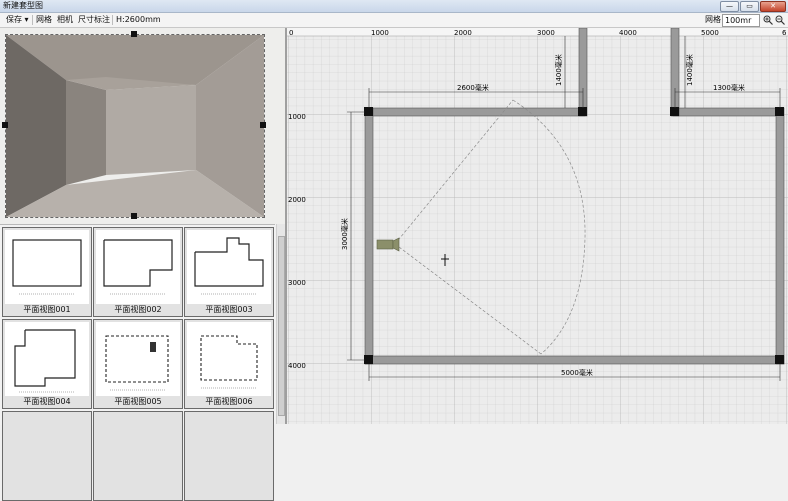 This screenshot has height=501, width=788. I want to click on window-controls: — ▭ ✕, so click(753, 6).